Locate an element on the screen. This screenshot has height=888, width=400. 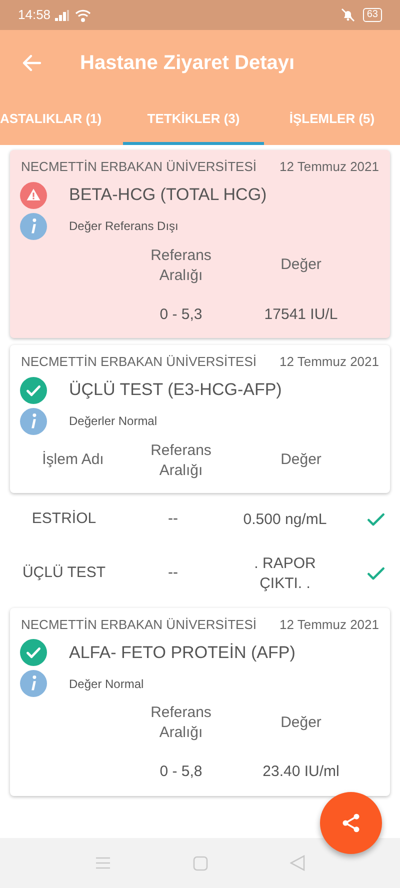
signal-icon is located at coordinates (62, 15).